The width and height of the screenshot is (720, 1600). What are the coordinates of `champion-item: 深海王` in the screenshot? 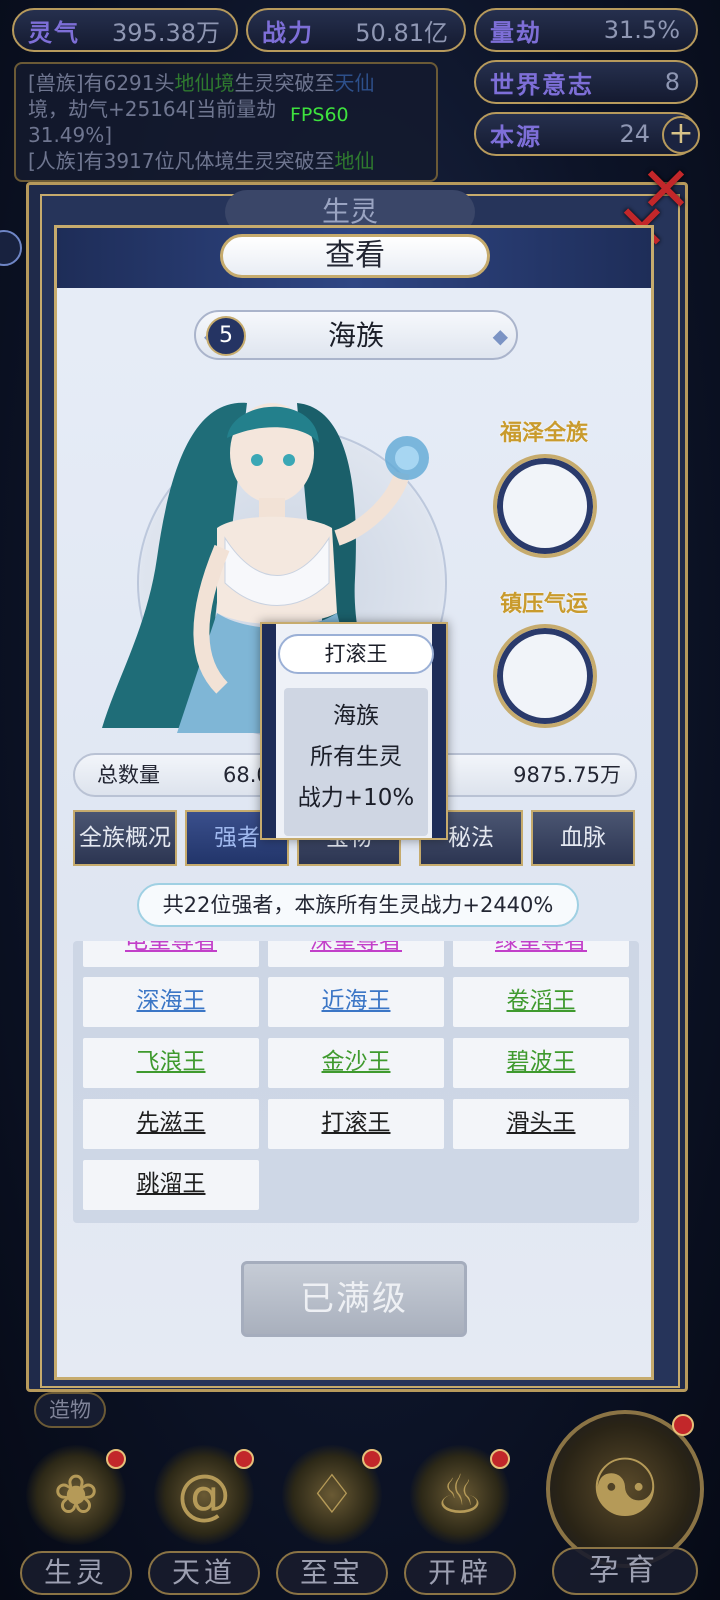 It's located at (171, 1002).